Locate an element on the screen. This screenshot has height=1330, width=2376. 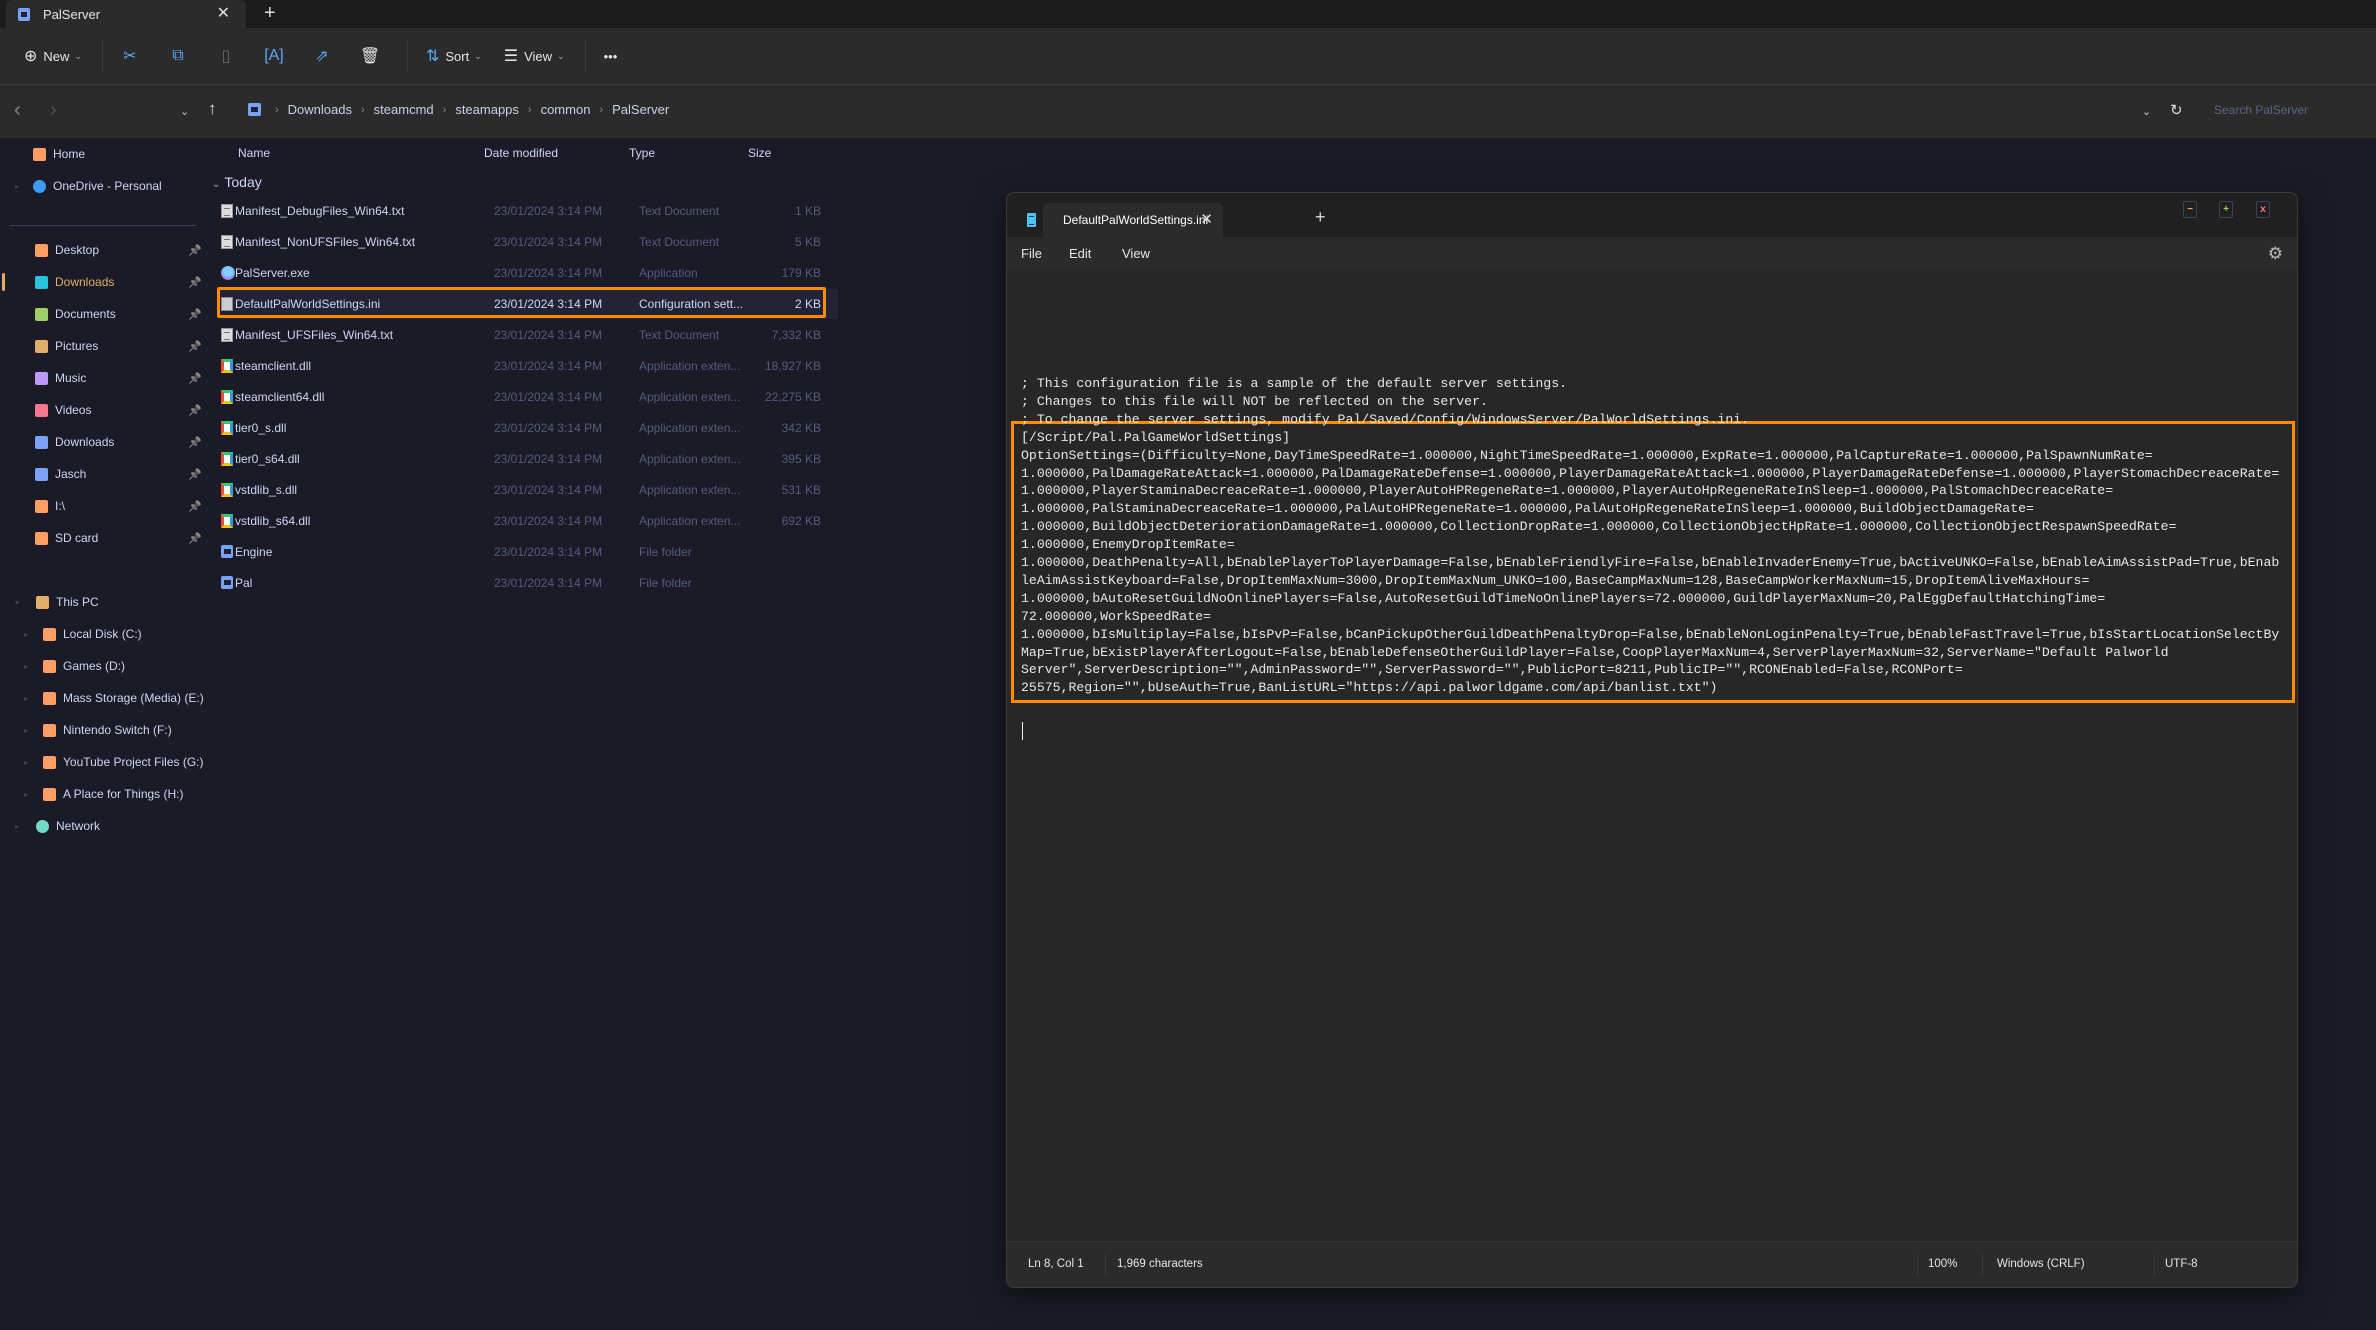
sidebar-item-drive: Nintendo Switch (F:) ▸ is located at coordinates (105, 730).